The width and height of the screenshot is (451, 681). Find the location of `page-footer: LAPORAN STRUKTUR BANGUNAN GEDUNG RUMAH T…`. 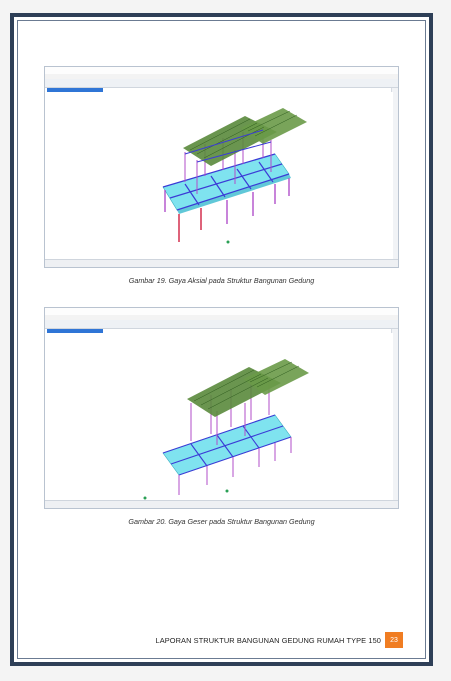

page-footer: LAPORAN STRUKTUR BANGUNAN GEDUNG RUMAH T… is located at coordinates (279, 640).